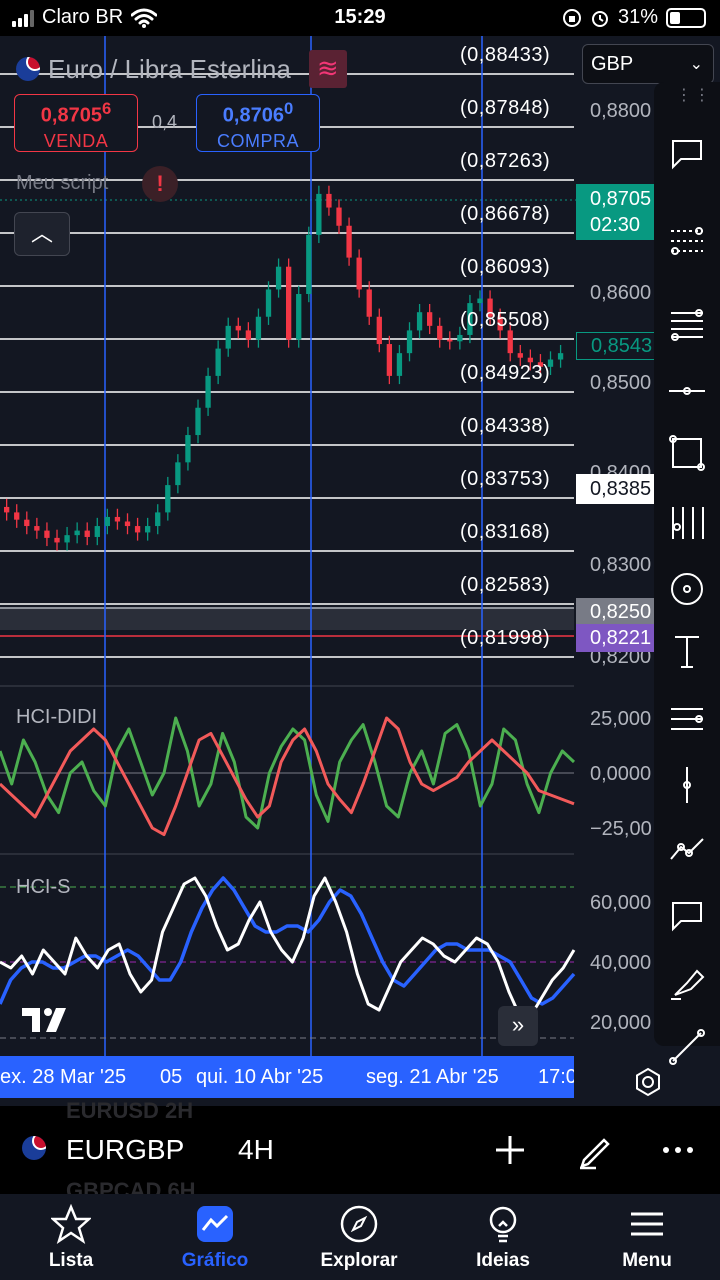 The image size is (720, 1280). What do you see at coordinates (648, 64) in the screenshot?
I see `currency-select: GBP ⌄` at bounding box center [648, 64].